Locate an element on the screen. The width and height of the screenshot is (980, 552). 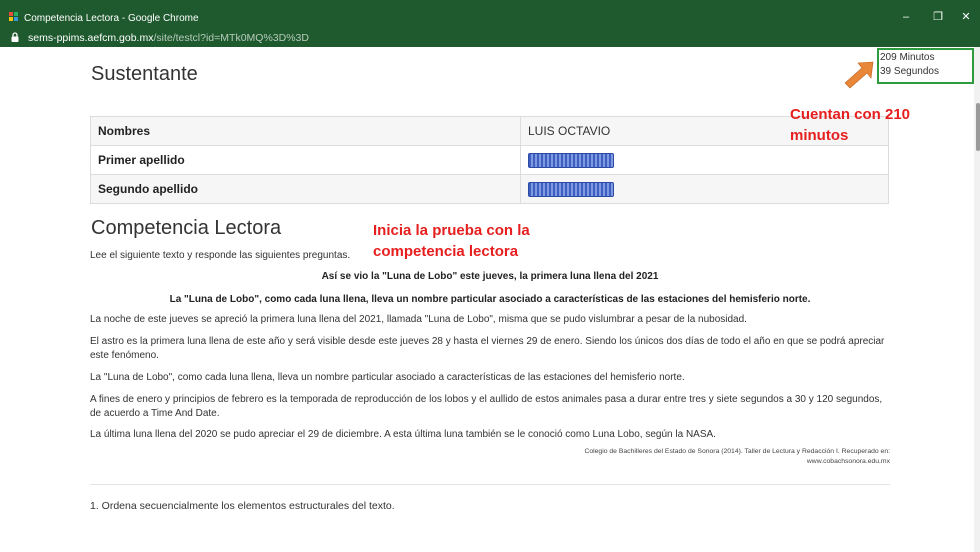
maximize-button: ❐ is located at coordinates (938, 17).